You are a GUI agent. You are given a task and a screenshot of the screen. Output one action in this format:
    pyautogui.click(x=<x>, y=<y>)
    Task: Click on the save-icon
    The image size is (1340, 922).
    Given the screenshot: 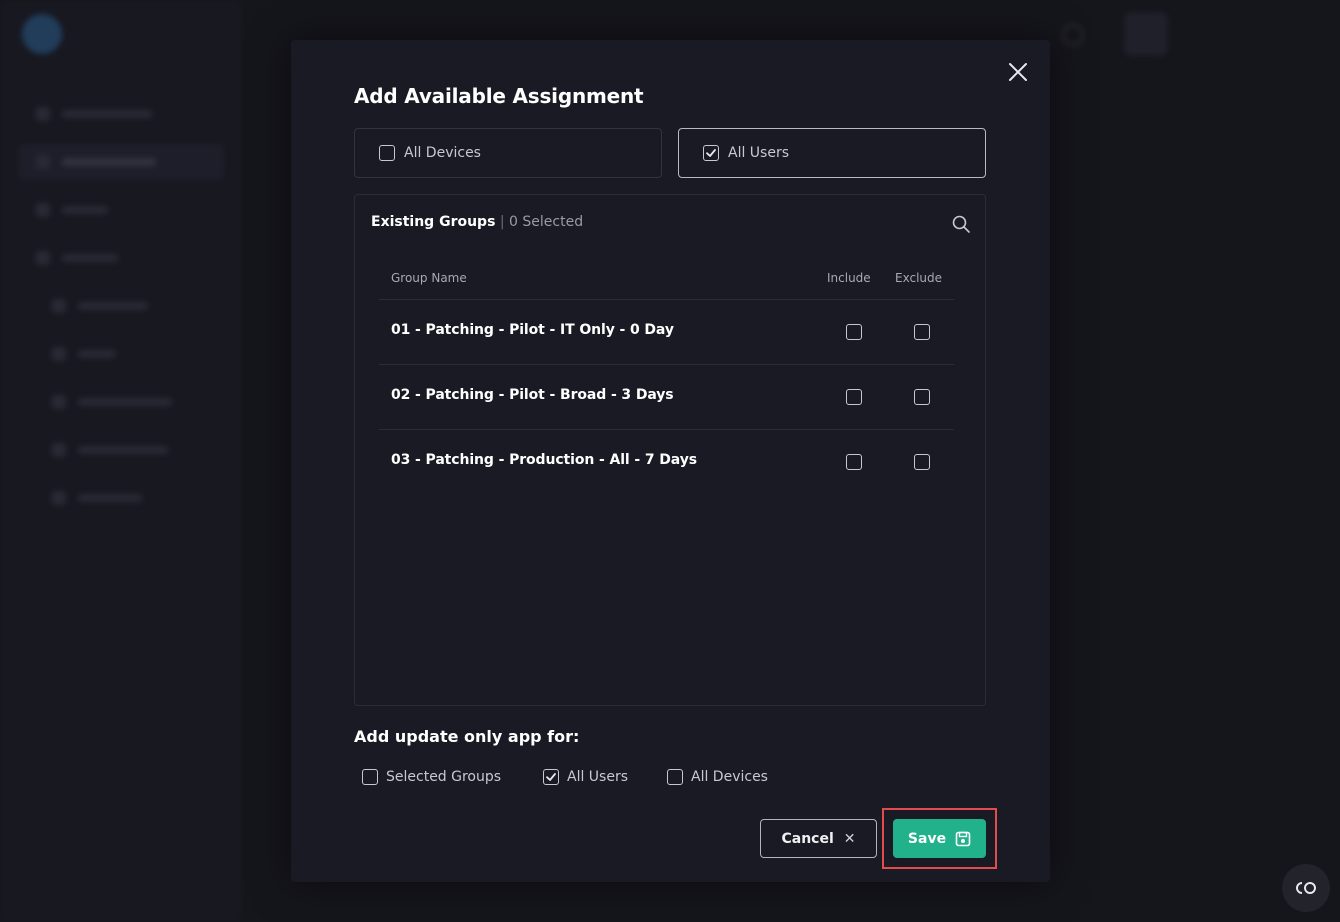 What is the action you would take?
    pyautogui.click(x=963, y=838)
    